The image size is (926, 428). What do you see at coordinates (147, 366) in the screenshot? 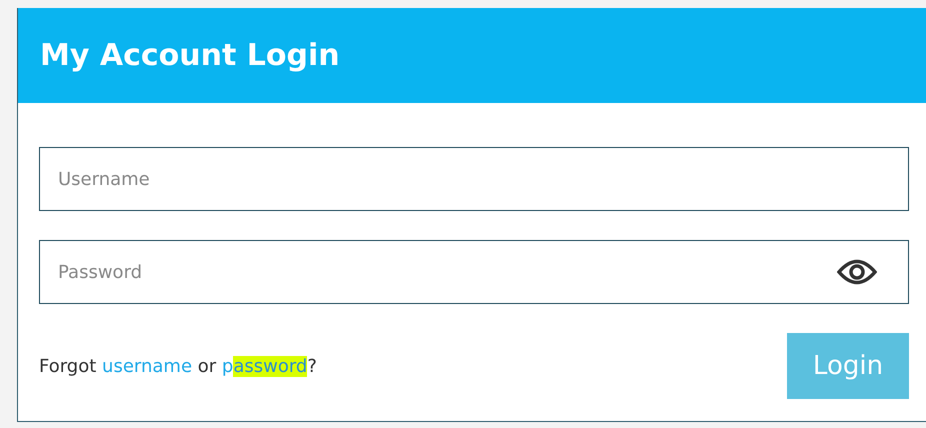
I see `forgot-link: username` at bounding box center [147, 366].